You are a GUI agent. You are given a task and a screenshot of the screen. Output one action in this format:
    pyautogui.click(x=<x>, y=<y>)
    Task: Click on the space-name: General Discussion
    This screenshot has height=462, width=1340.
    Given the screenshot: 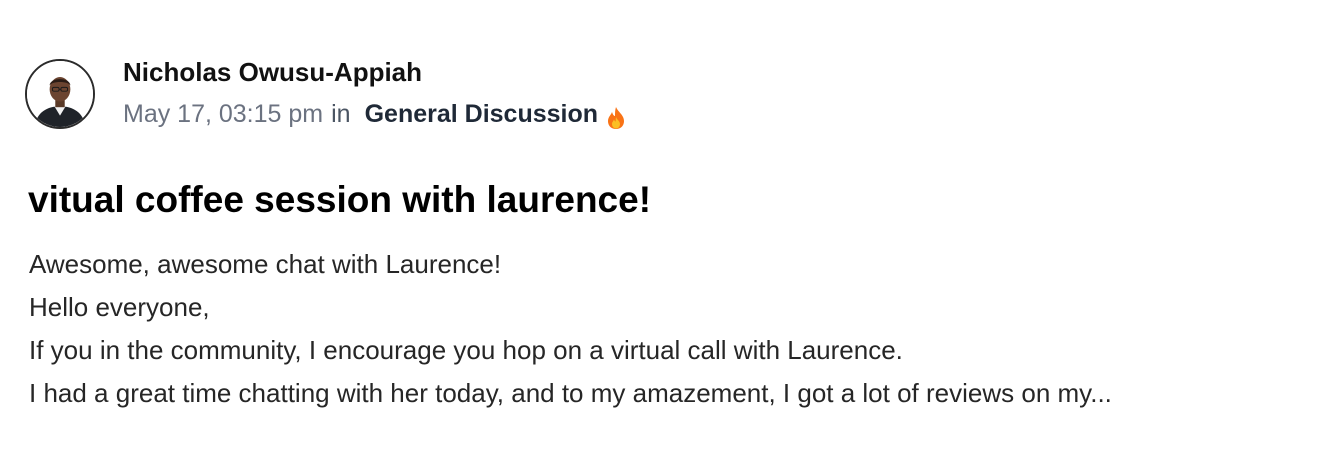 What is the action you would take?
    pyautogui.click(x=481, y=114)
    